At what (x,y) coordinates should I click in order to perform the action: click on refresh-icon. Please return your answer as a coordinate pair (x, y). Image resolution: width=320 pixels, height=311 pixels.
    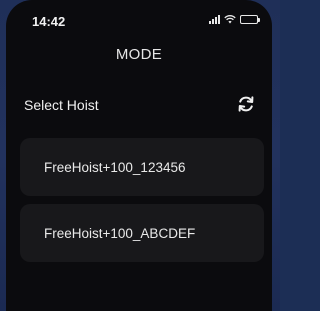
    Looking at the image, I should click on (246, 104).